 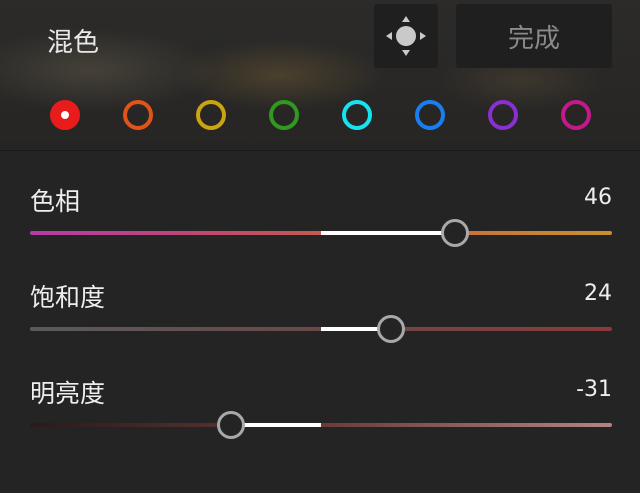 I want to click on done-button: 完成, so click(x=534, y=36).